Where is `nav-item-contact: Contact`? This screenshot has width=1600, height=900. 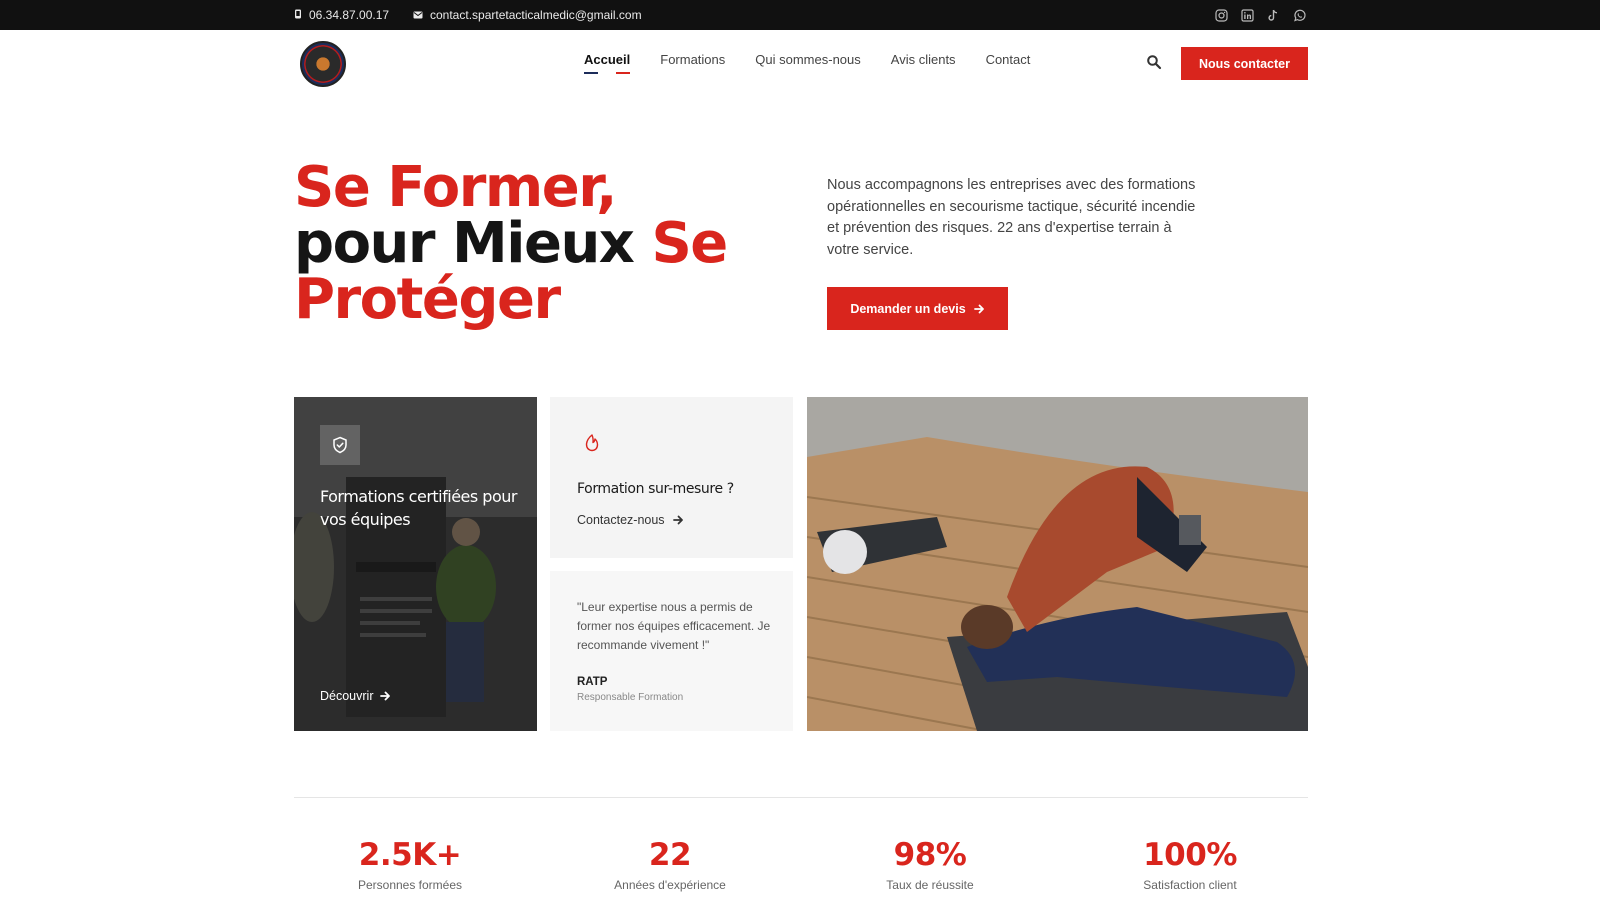
nav-item-contact: Contact is located at coordinates (1008, 62).